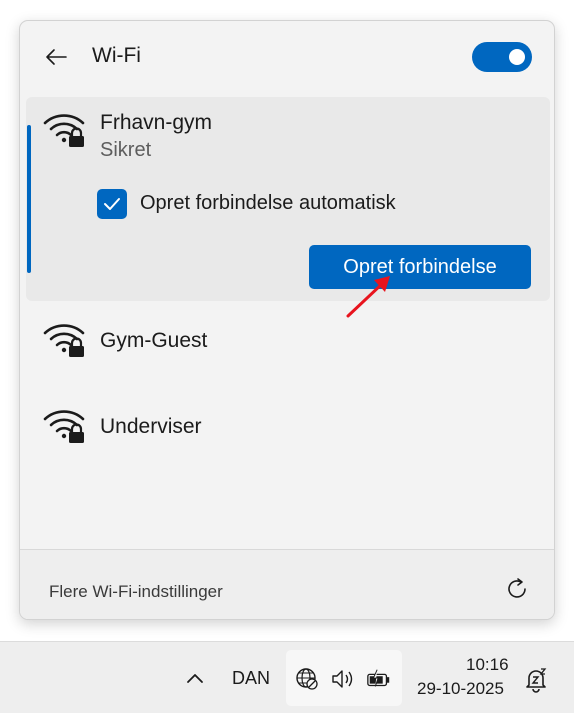  I want to click on quick-settings-button, so click(344, 678).